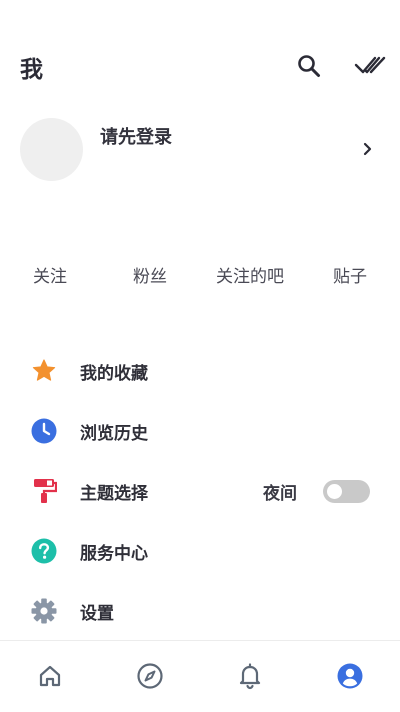 Image resolution: width=400 pixels, height=712 pixels. I want to click on menu-label-theme: 主题选择, so click(114, 494).